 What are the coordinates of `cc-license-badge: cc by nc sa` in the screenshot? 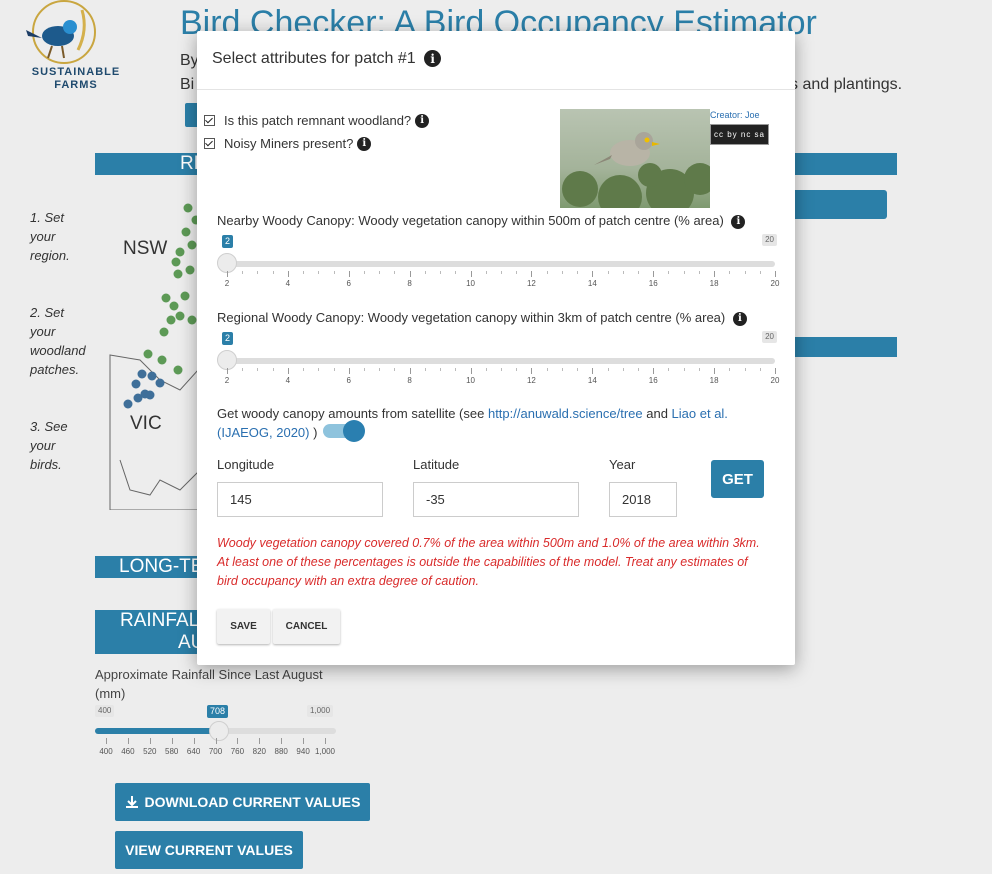 It's located at (739, 134).